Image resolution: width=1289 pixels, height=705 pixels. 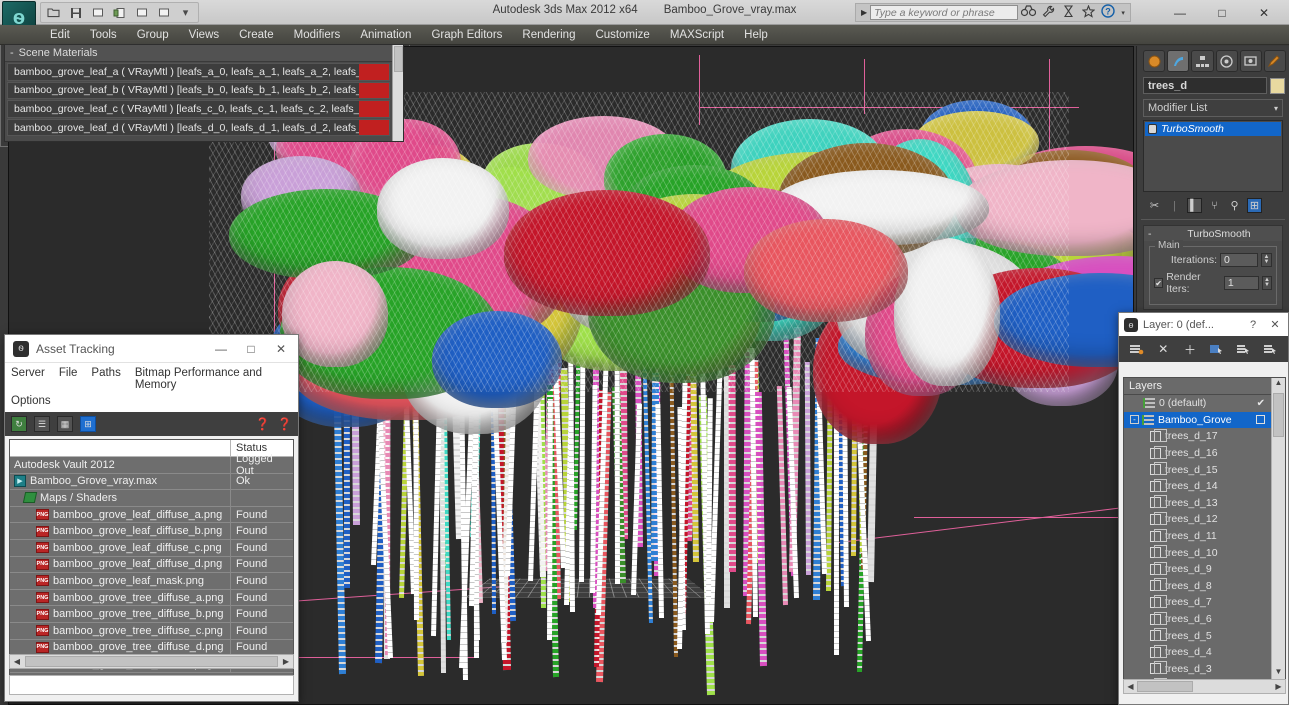 What do you see at coordinates (151, 581) in the screenshot?
I see `asset-row: PNG bamboo_grove_leaf_mask.png Found` at bounding box center [151, 581].